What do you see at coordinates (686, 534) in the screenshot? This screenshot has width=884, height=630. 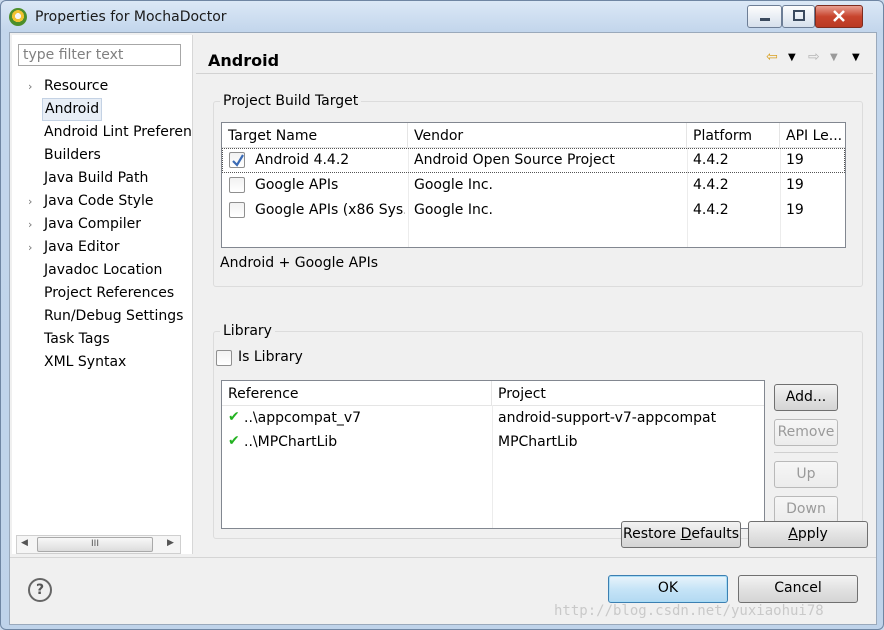 I see `restore-defaults-mnemonic: D` at bounding box center [686, 534].